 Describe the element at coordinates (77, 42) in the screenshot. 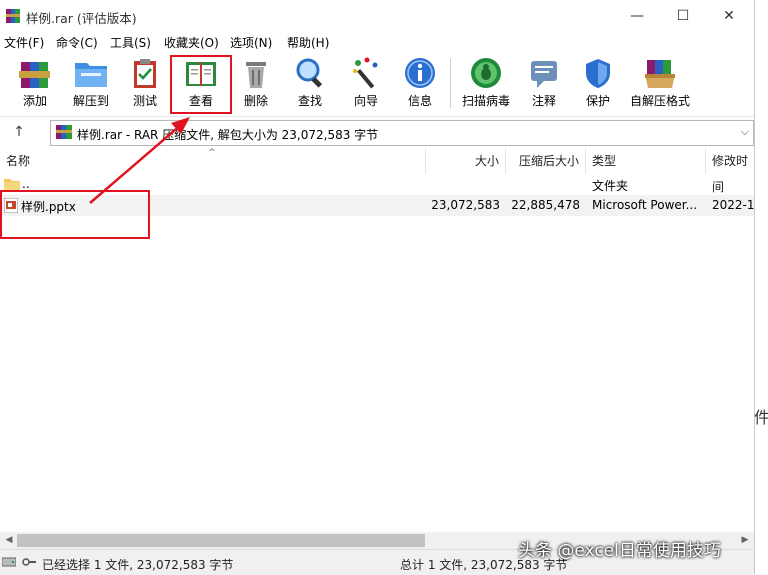

I see `menu-commands: 命令(C)` at that location.